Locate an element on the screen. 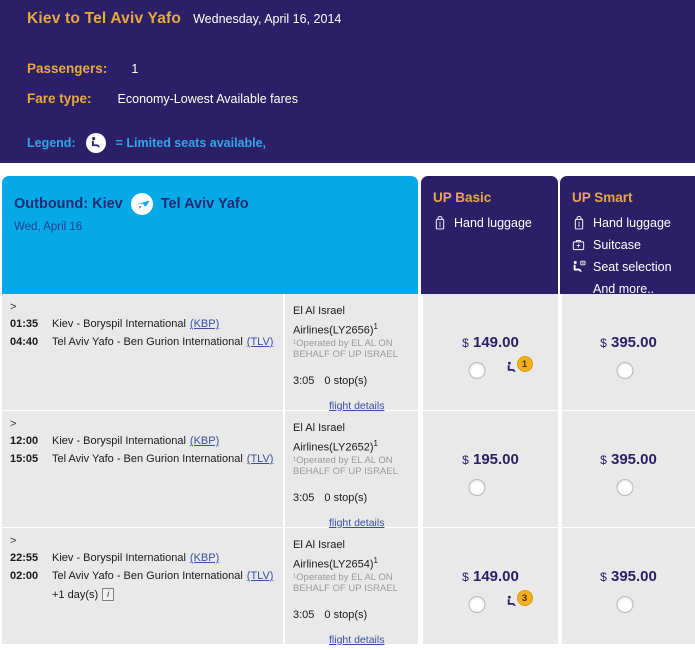  fare-cell-up-basic: $ 149.00 1 is located at coordinates (489, 352).